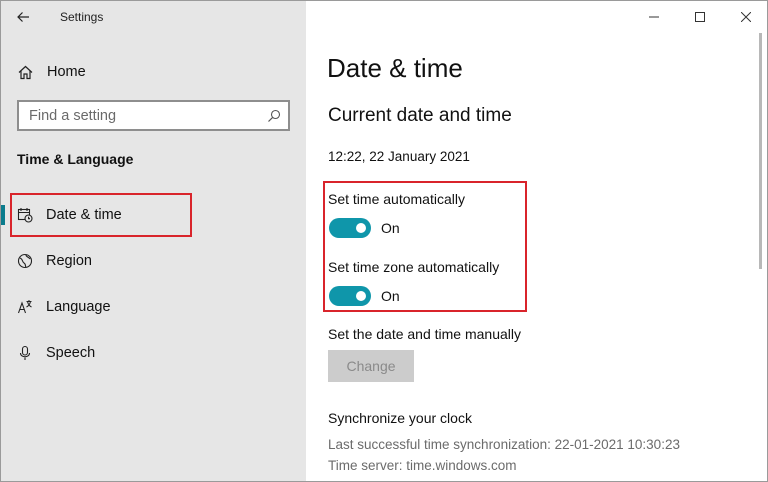 The width and height of the screenshot is (768, 482). I want to click on set-timezone-auto-label: Set time zone automatically, so click(414, 267).